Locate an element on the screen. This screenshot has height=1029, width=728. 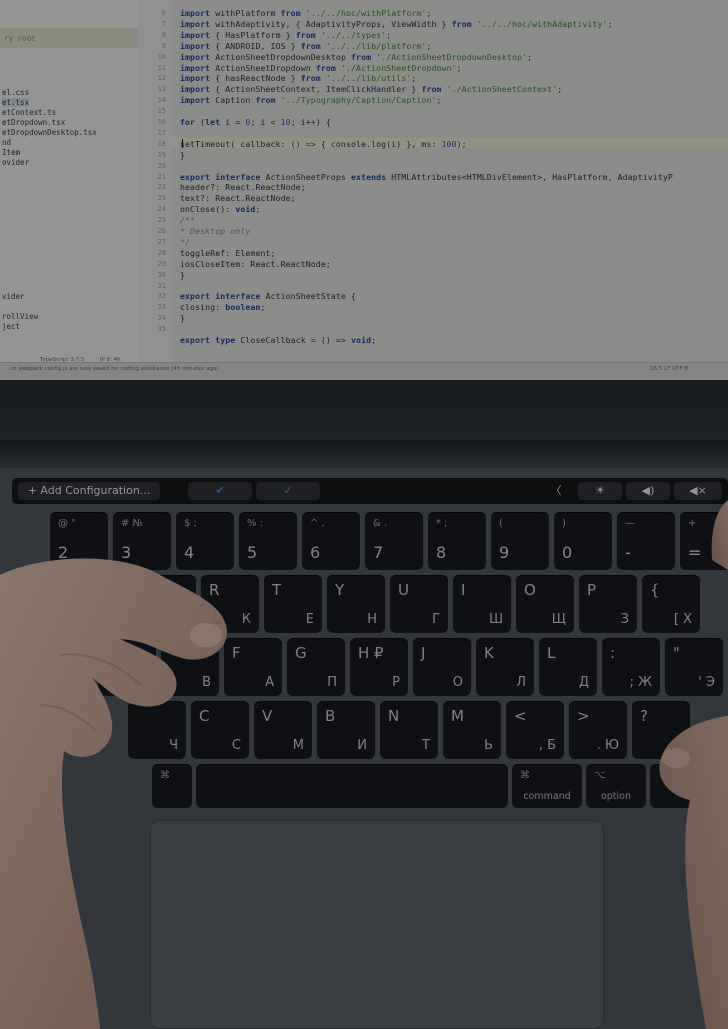
line-number: 22 is located at coordinates (161, 187).